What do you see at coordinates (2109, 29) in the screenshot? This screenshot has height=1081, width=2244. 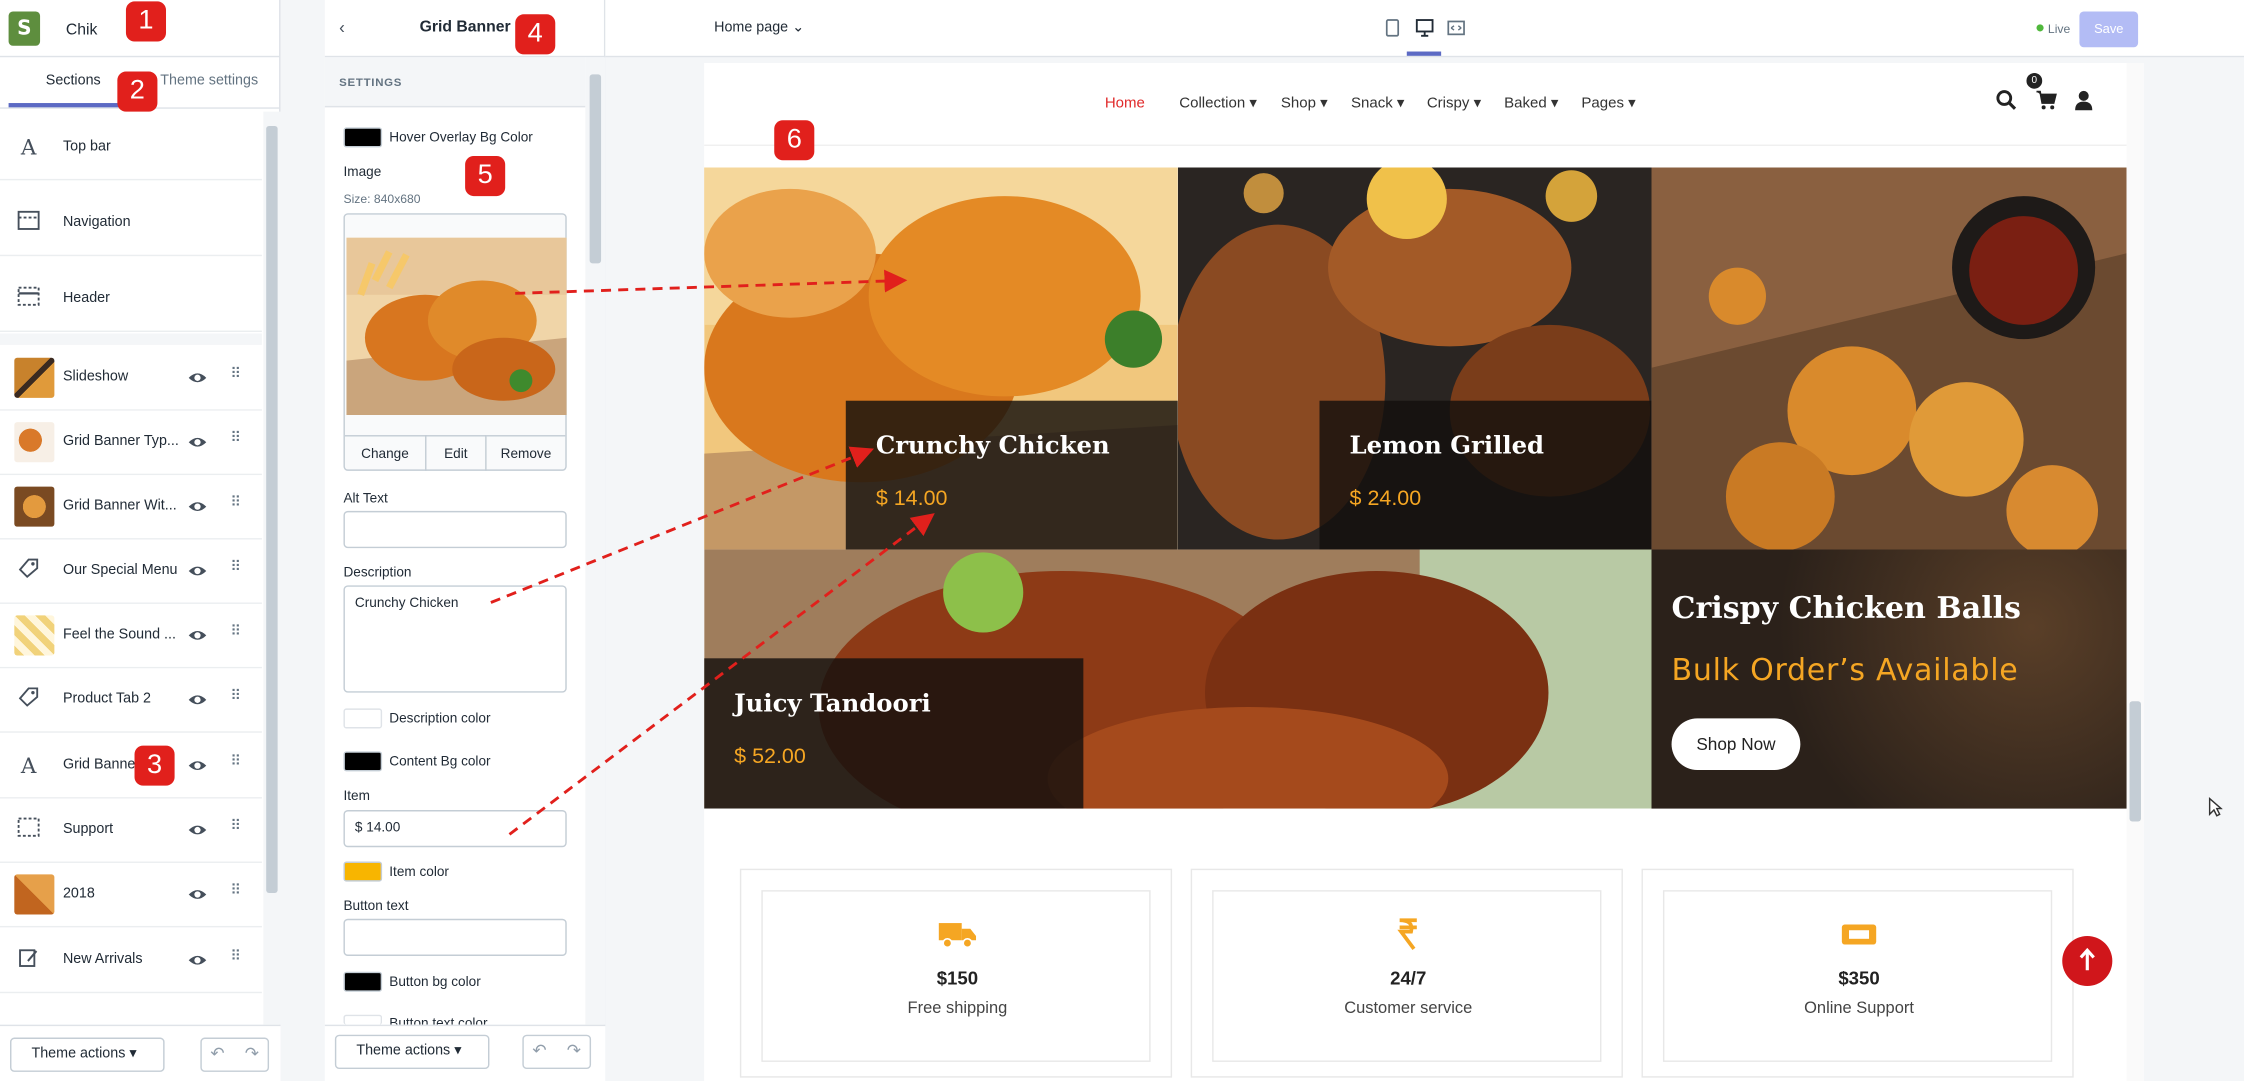 I see `save-button: Save` at bounding box center [2109, 29].